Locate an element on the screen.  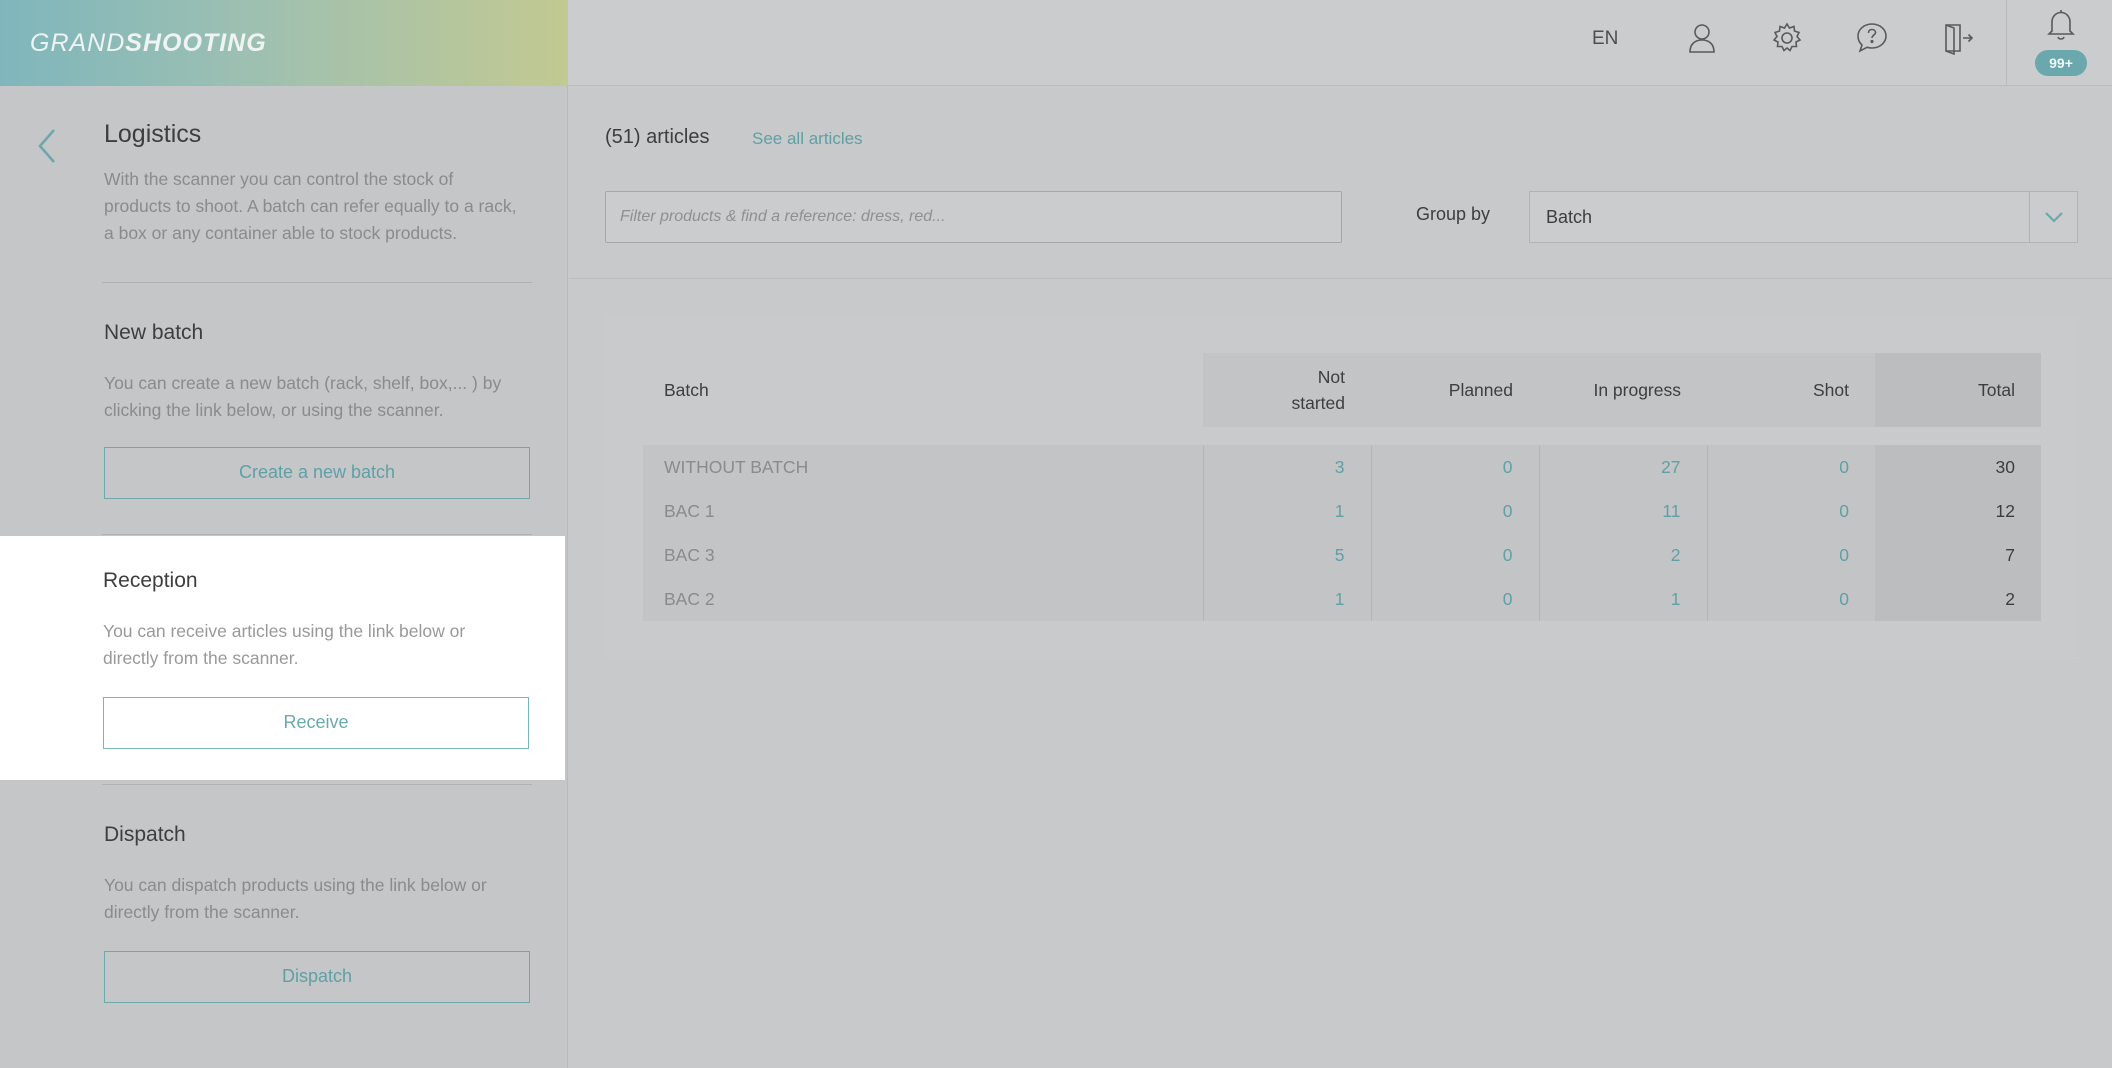
table-row: BAC 3 5 0 2 0 7 is located at coordinates (1342, 555).